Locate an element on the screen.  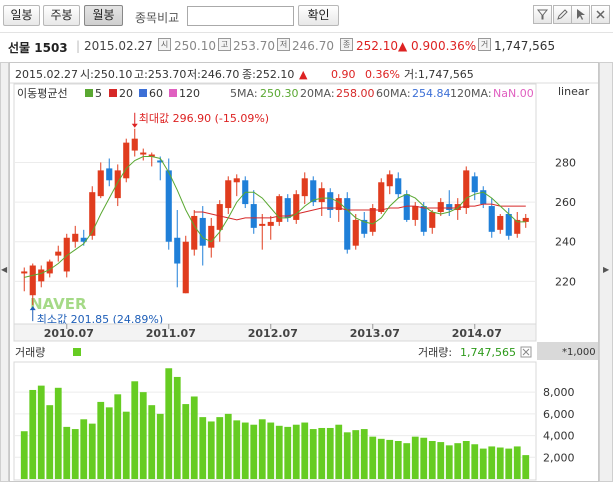
confirm-button: 확인 is located at coordinates (318, 15).